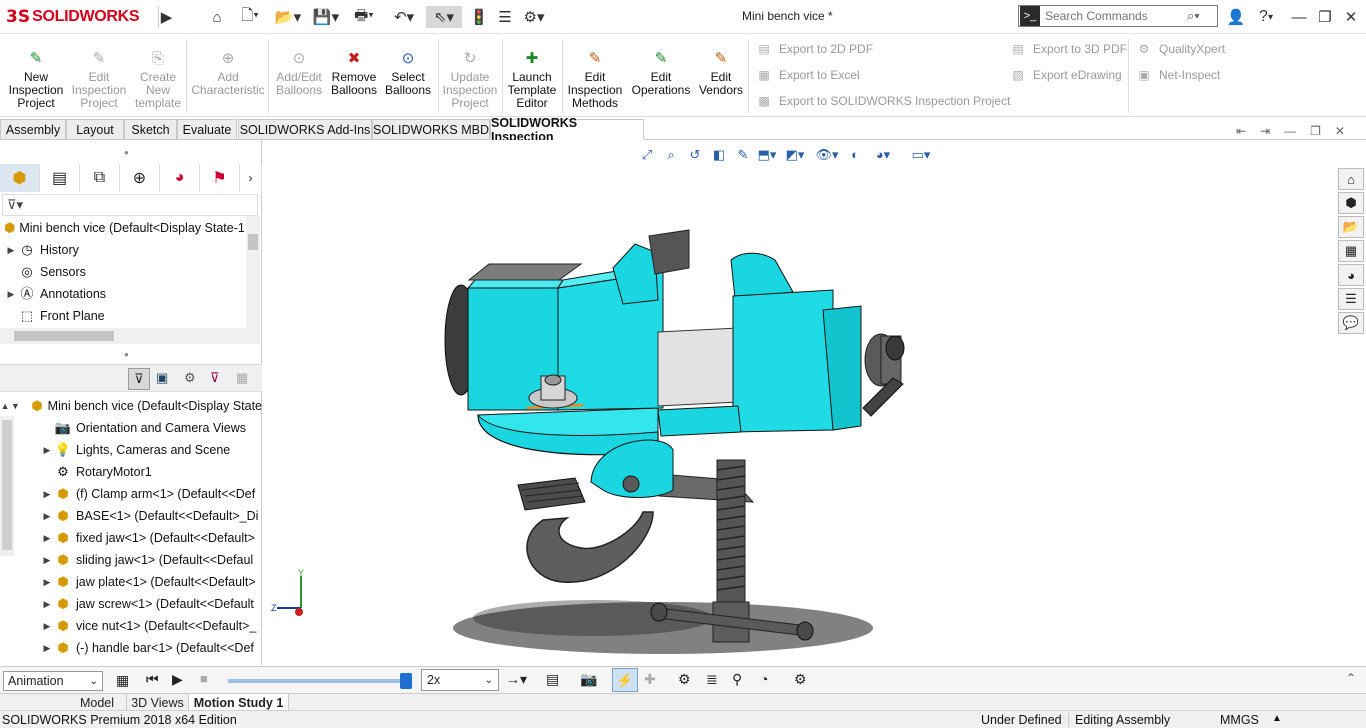 The image size is (1366, 728). Describe the element at coordinates (207, 129) in the screenshot. I see `tab-evaluate: Evaluate` at that location.